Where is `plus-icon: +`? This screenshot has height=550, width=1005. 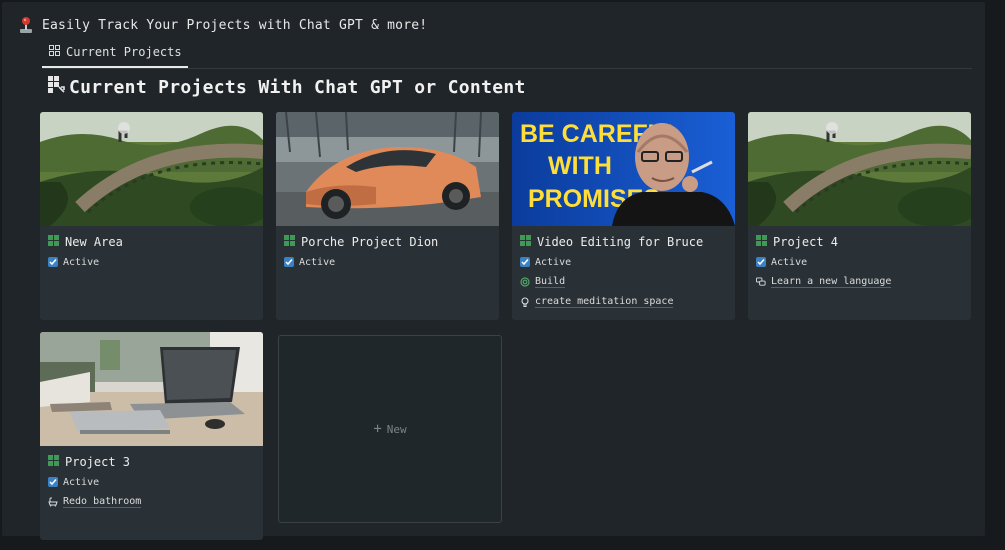
plus-icon: + is located at coordinates (377, 429).